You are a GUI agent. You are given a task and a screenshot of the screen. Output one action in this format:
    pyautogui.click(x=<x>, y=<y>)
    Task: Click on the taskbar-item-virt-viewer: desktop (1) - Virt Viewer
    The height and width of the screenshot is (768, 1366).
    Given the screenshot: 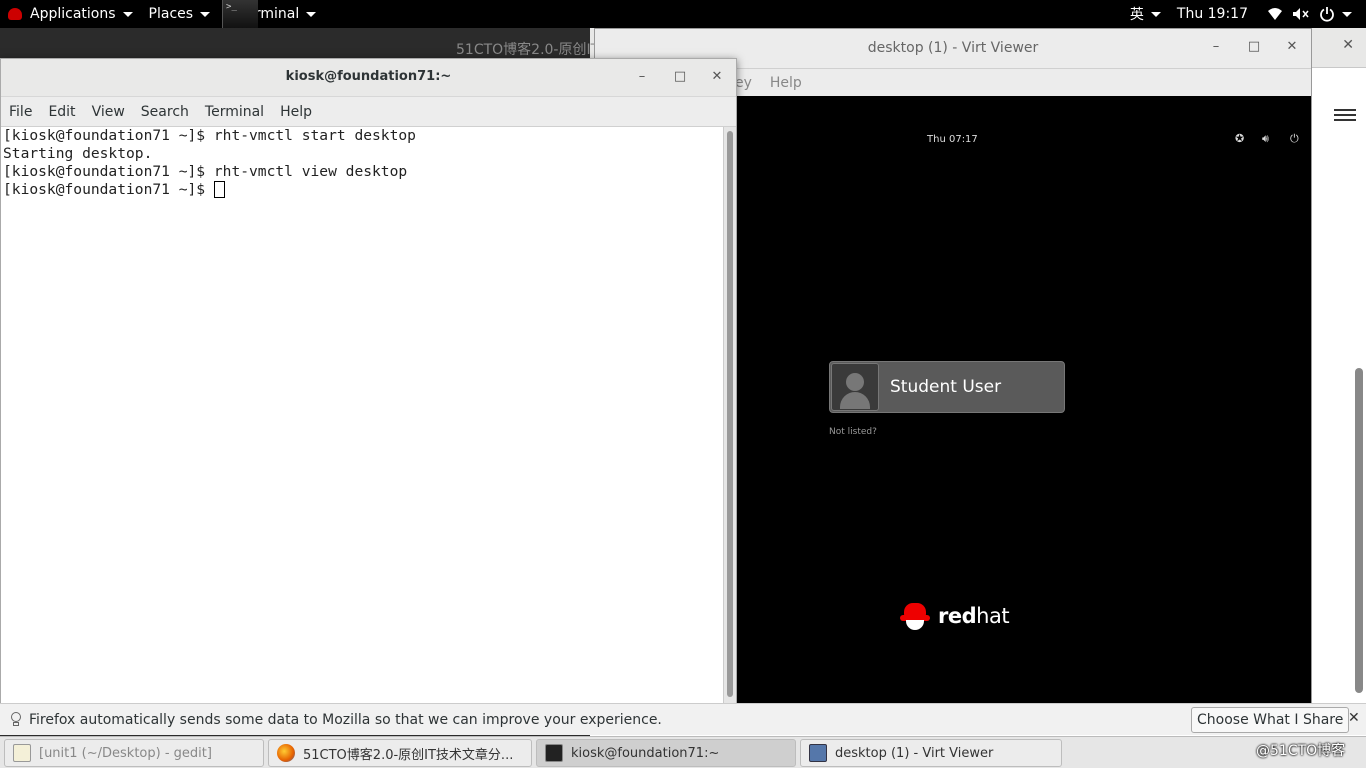 What is the action you would take?
    pyautogui.click(x=931, y=753)
    